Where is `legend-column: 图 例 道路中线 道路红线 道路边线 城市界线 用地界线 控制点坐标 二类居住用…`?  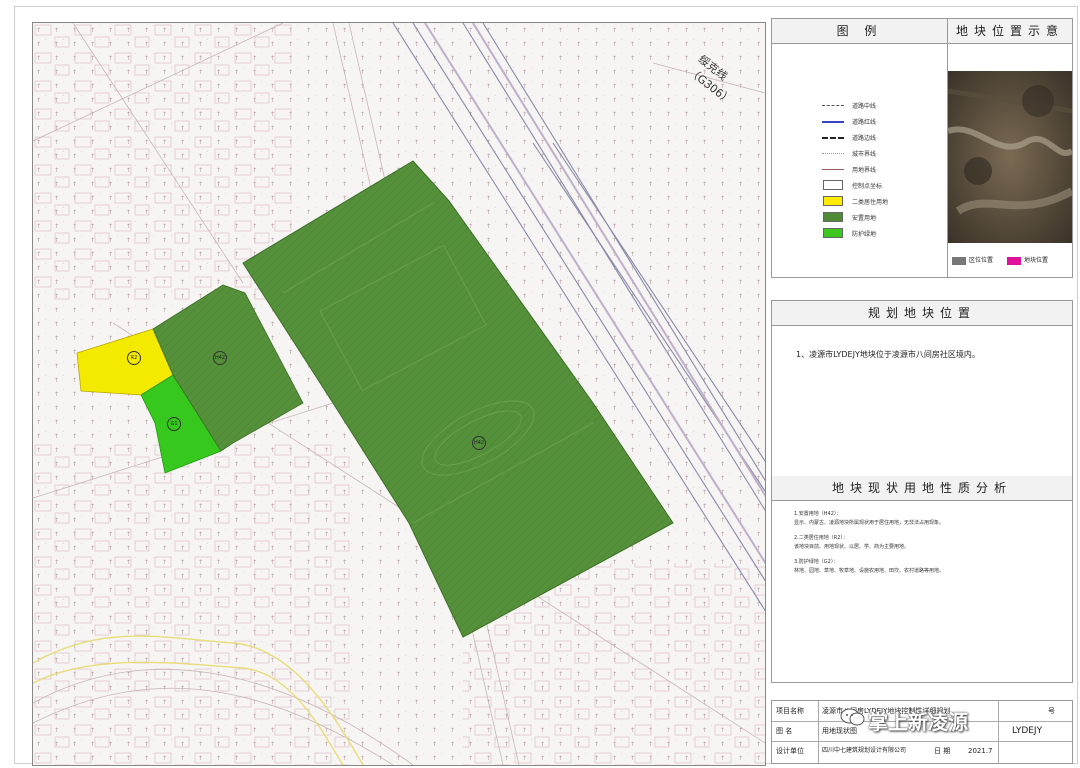 legend-column: 图 例 道路中线 道路红线 道路边线 城市界线 用地界线 控制点坐标 二类居住用… is located at coordinates (860, 148).